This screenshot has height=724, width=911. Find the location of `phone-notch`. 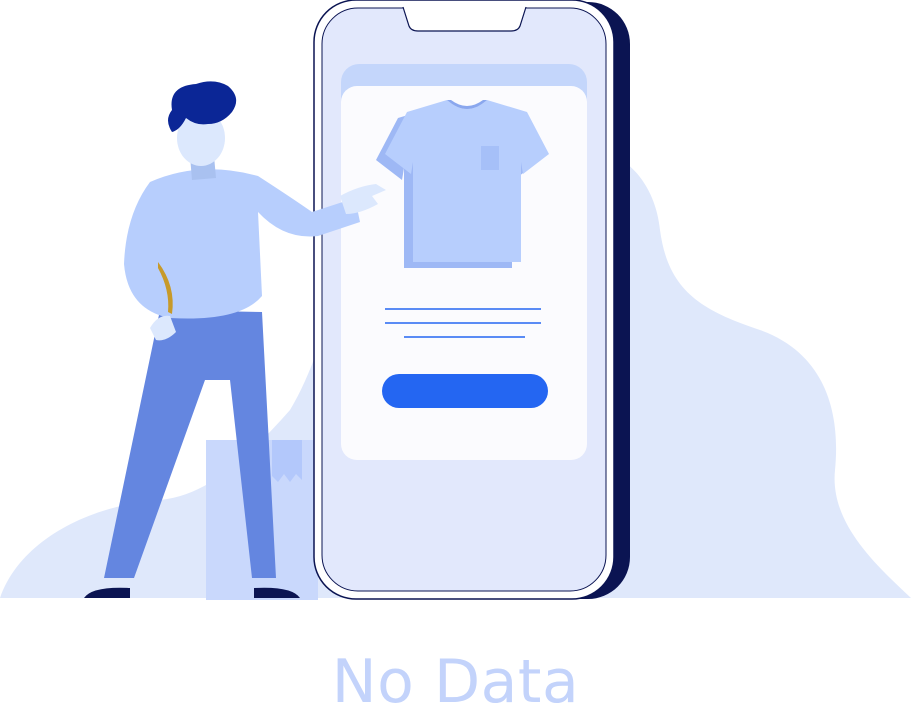

phone-notch is located at coordinates (464, 19).